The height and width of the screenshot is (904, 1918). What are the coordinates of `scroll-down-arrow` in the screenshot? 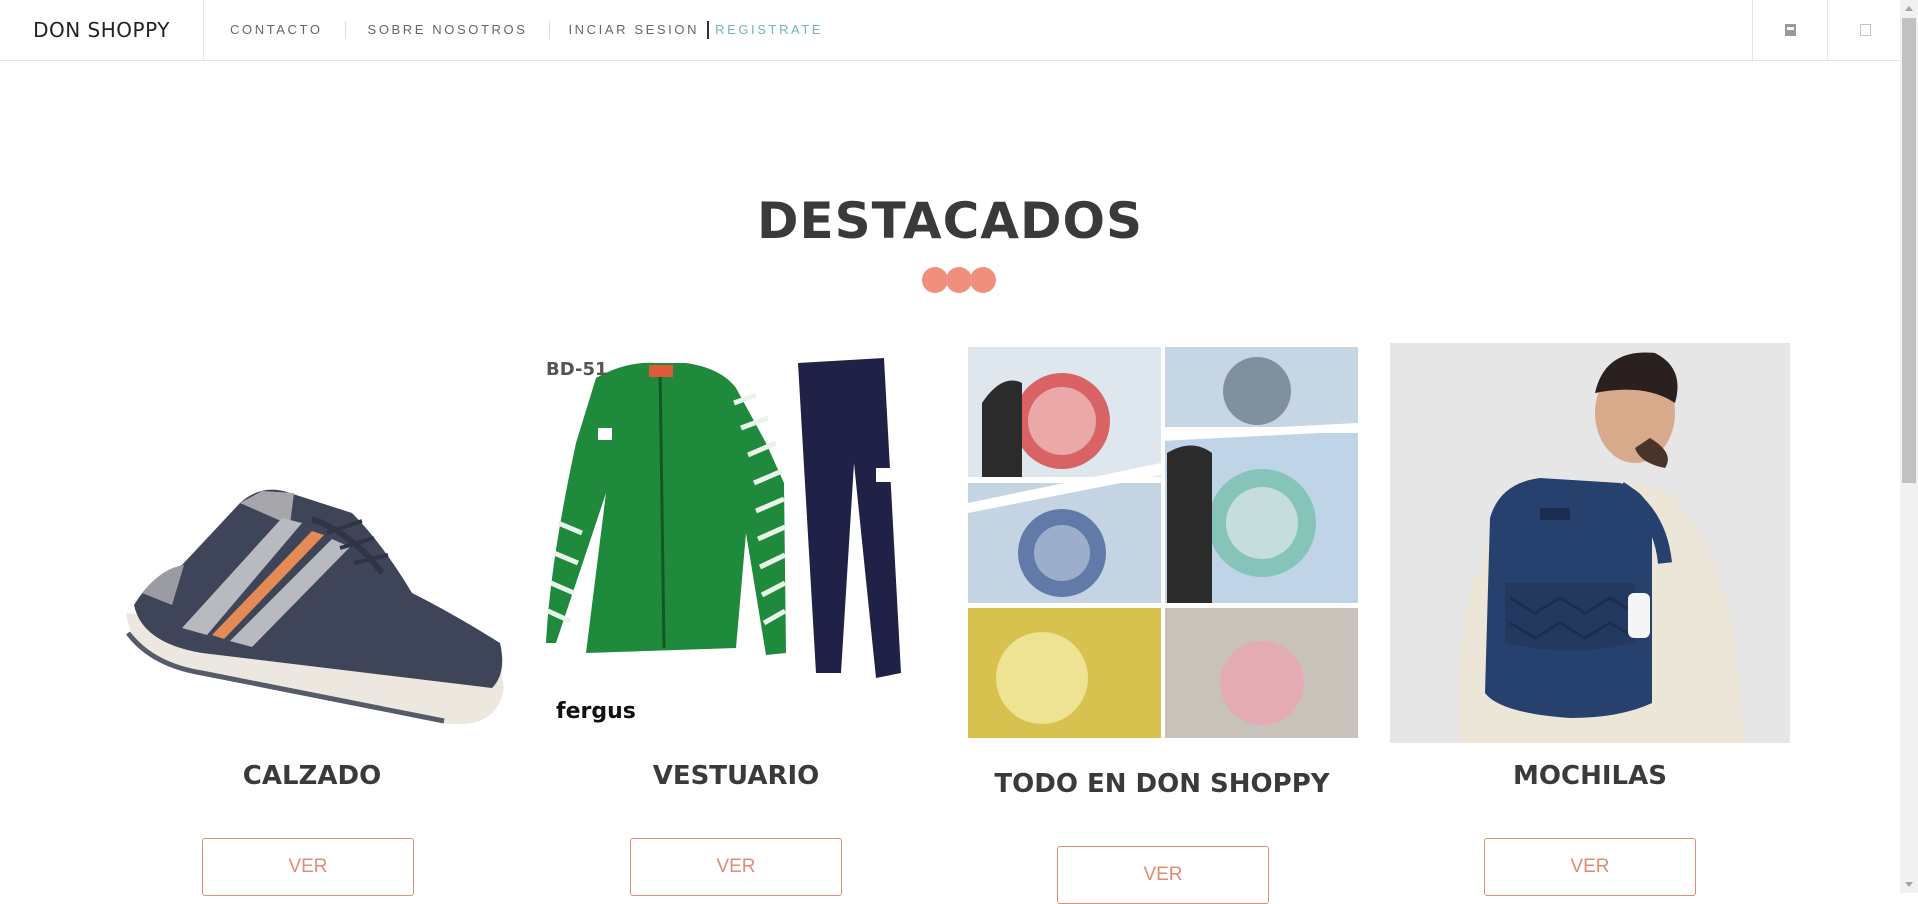 It's located at (1909, 884).